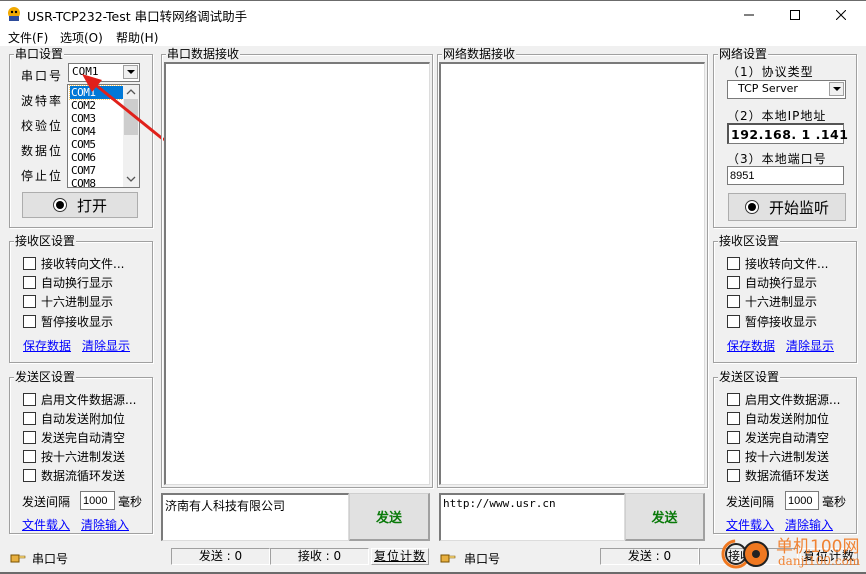 This screenshot has height=574, width=866. Describe the element at coordinates (46, 524) in the screenshot. I see `serial-load-file-link: 文件载入` at that location.